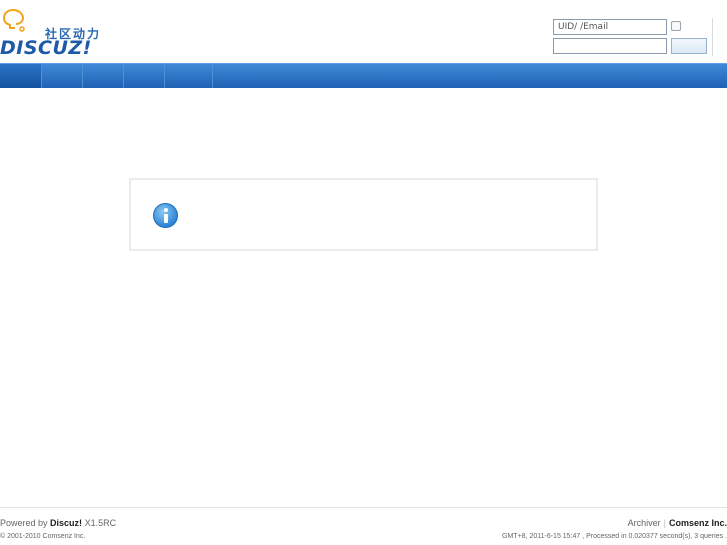 The width and height of the screenshot is (727, 545). What do you see at coordinates (24, 523) in the screenshot?
I see `powered-prefix: Powered by` at bounding box center [24, 523].